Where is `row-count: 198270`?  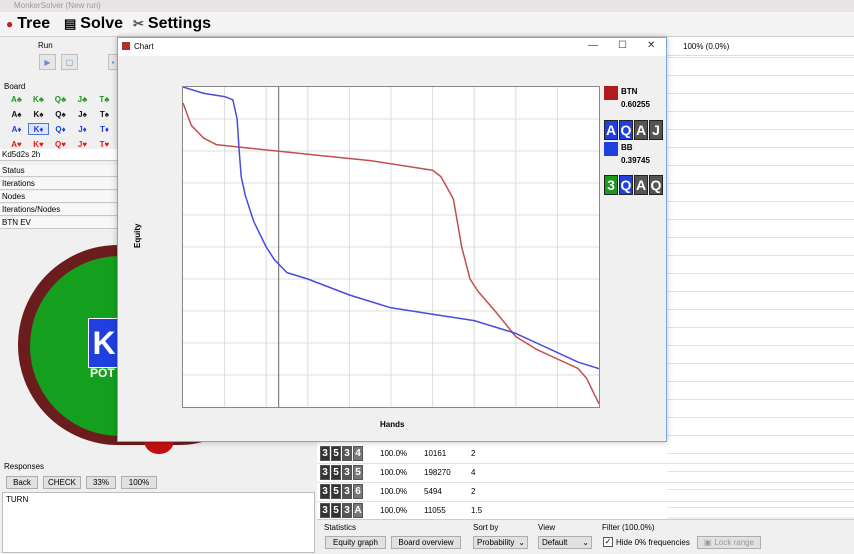 row-count: 198270 is located at coordinates (437, 472).